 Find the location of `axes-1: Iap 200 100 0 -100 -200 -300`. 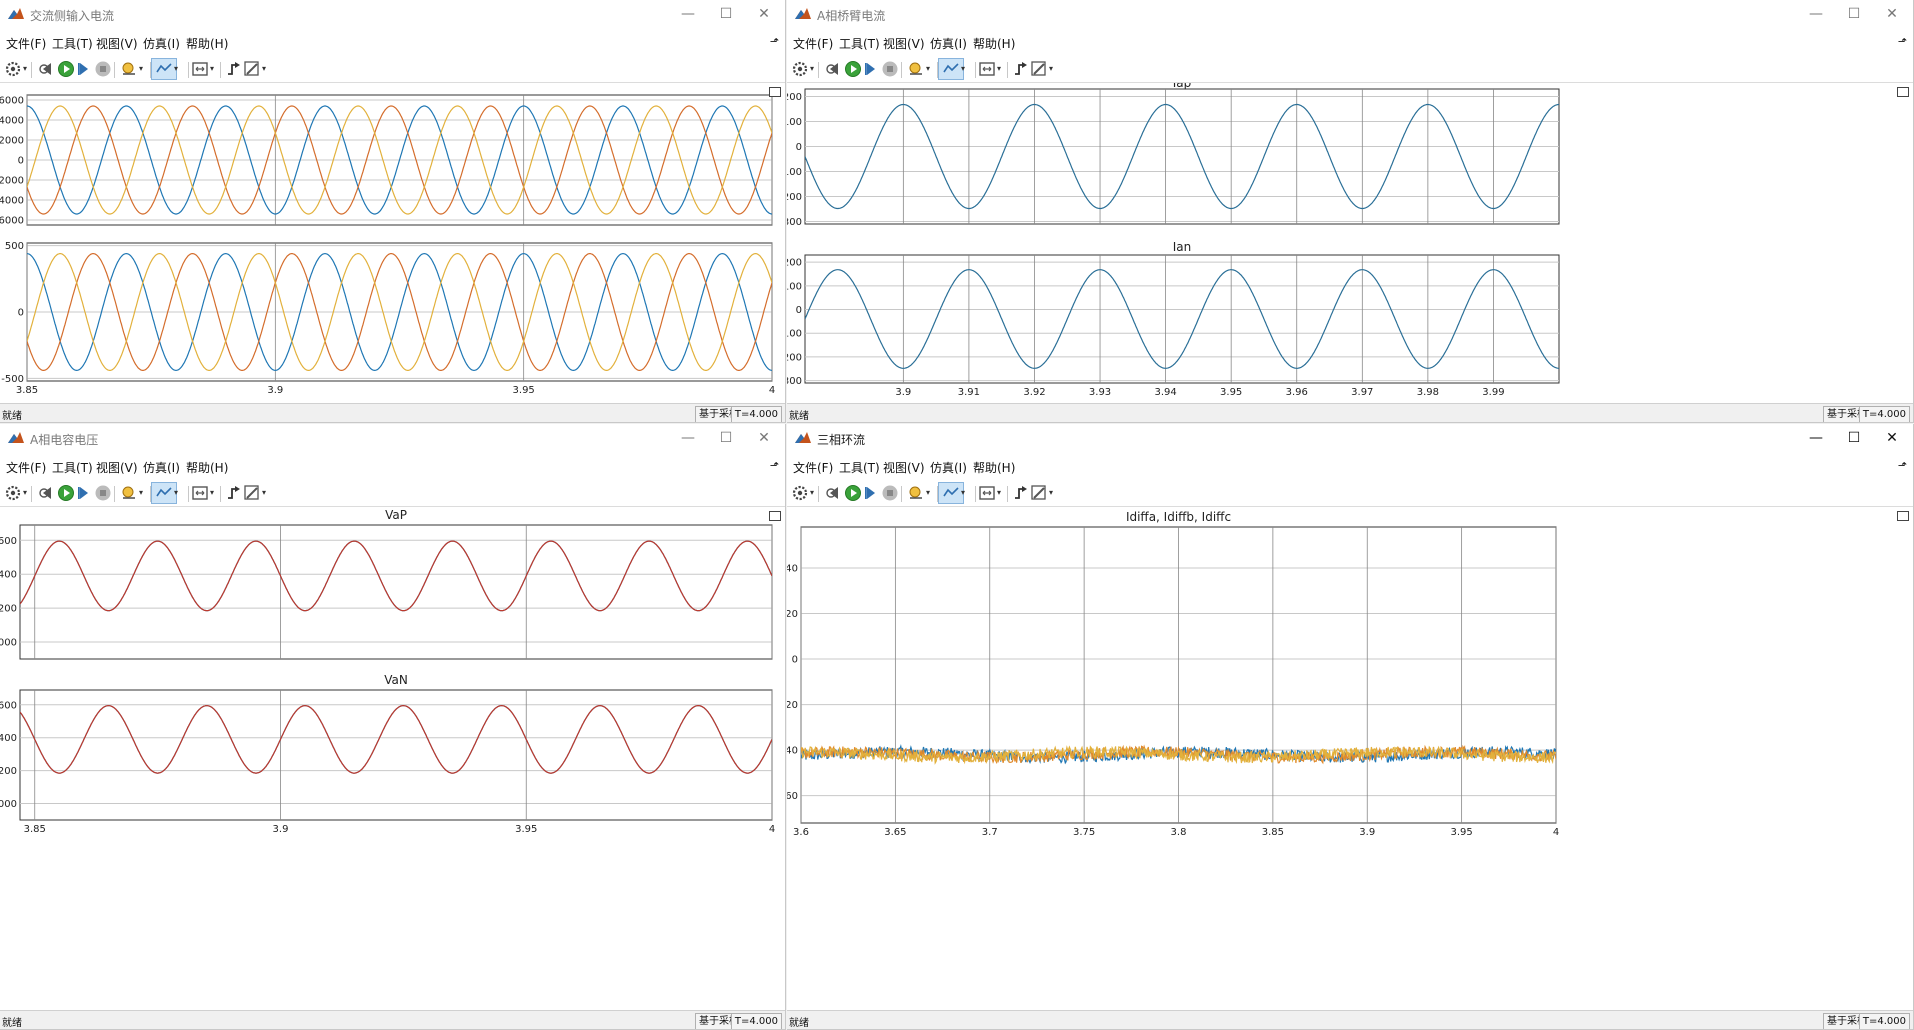

axes-1: Iap 200 100 0 -100 -200 -300 is located at coordinates (1173, 155).